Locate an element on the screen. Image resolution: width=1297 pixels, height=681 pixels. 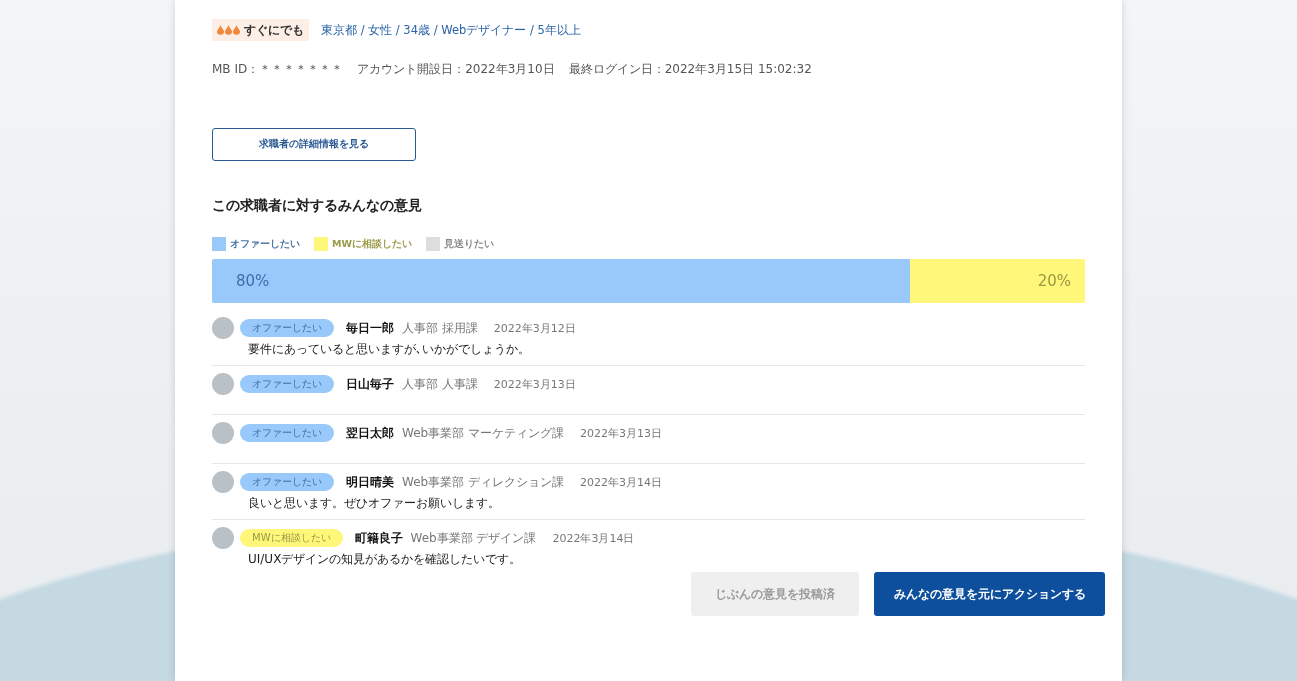
legend-label: オファーしたい is located at coordinates (265, 244).